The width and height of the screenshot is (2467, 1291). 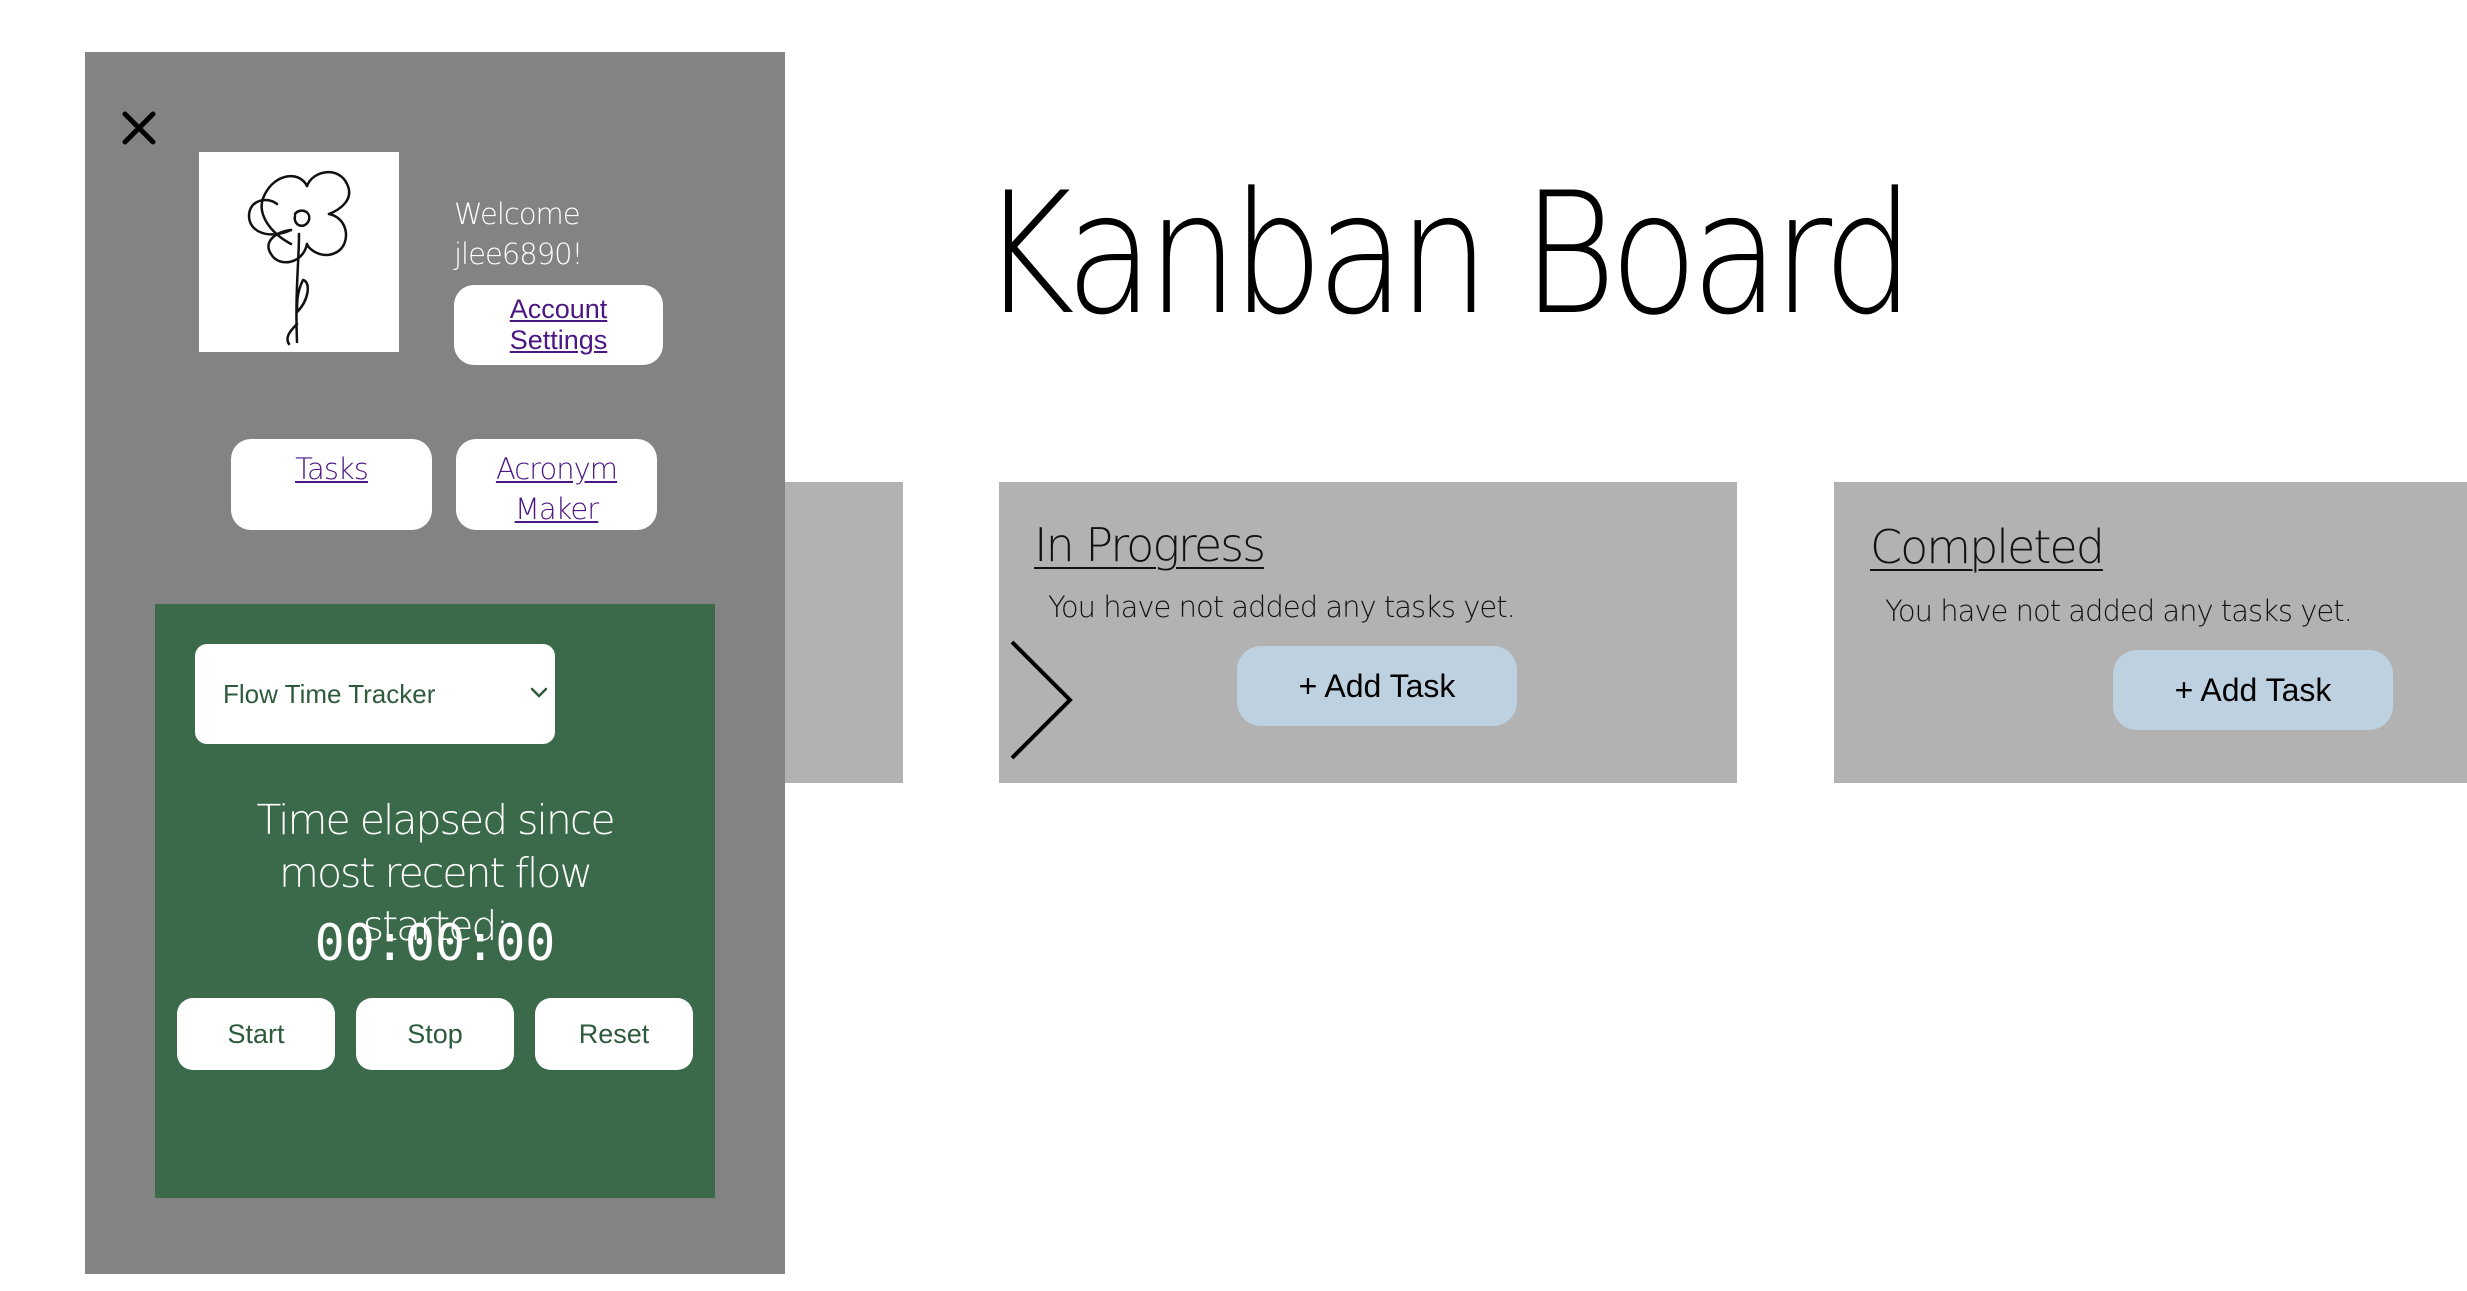 What do you see at coordinates (517, 214) in the screenshot?
I see `welcome-label: Welcome` at bounding box center [517, 214].